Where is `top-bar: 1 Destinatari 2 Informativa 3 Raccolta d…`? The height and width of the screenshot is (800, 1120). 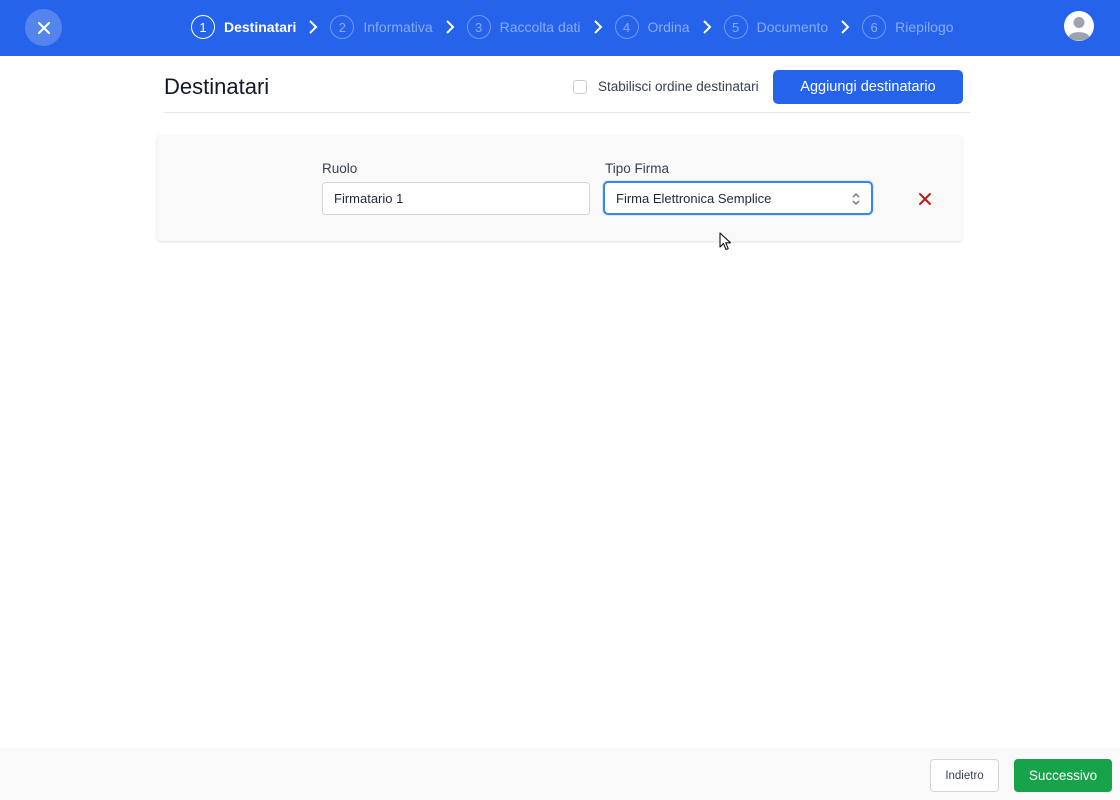
top-bar: 1 Destinatari 2 Informativa 3 Raccolta d… is located at coordinates (560, 28).